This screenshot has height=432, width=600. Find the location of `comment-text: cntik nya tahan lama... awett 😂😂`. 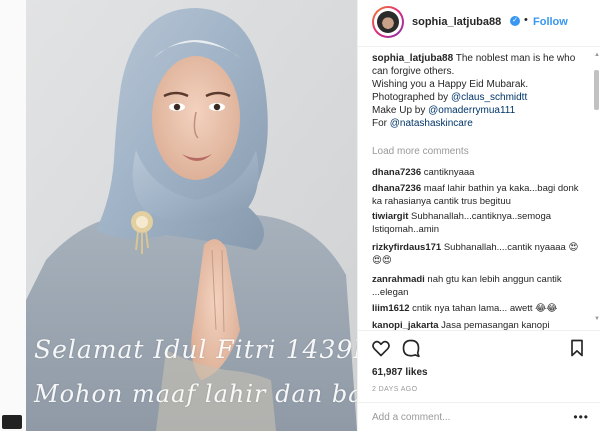

comment-text: cntik nya tahan lama... awett 😂😂 is located at coordinates (483, 308).